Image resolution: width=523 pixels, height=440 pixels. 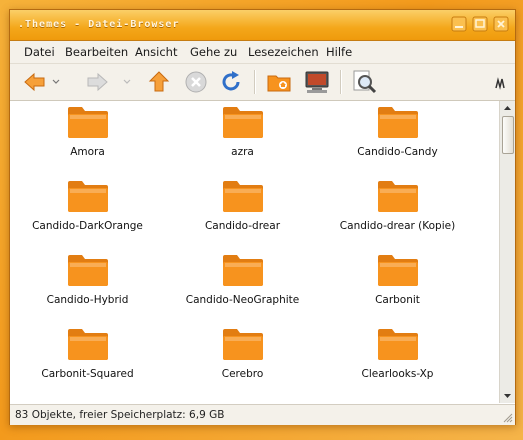 What do you see at coordinates (159, 82) in the screenshot?
I see `up-icon` at bounding box center [159, 82].